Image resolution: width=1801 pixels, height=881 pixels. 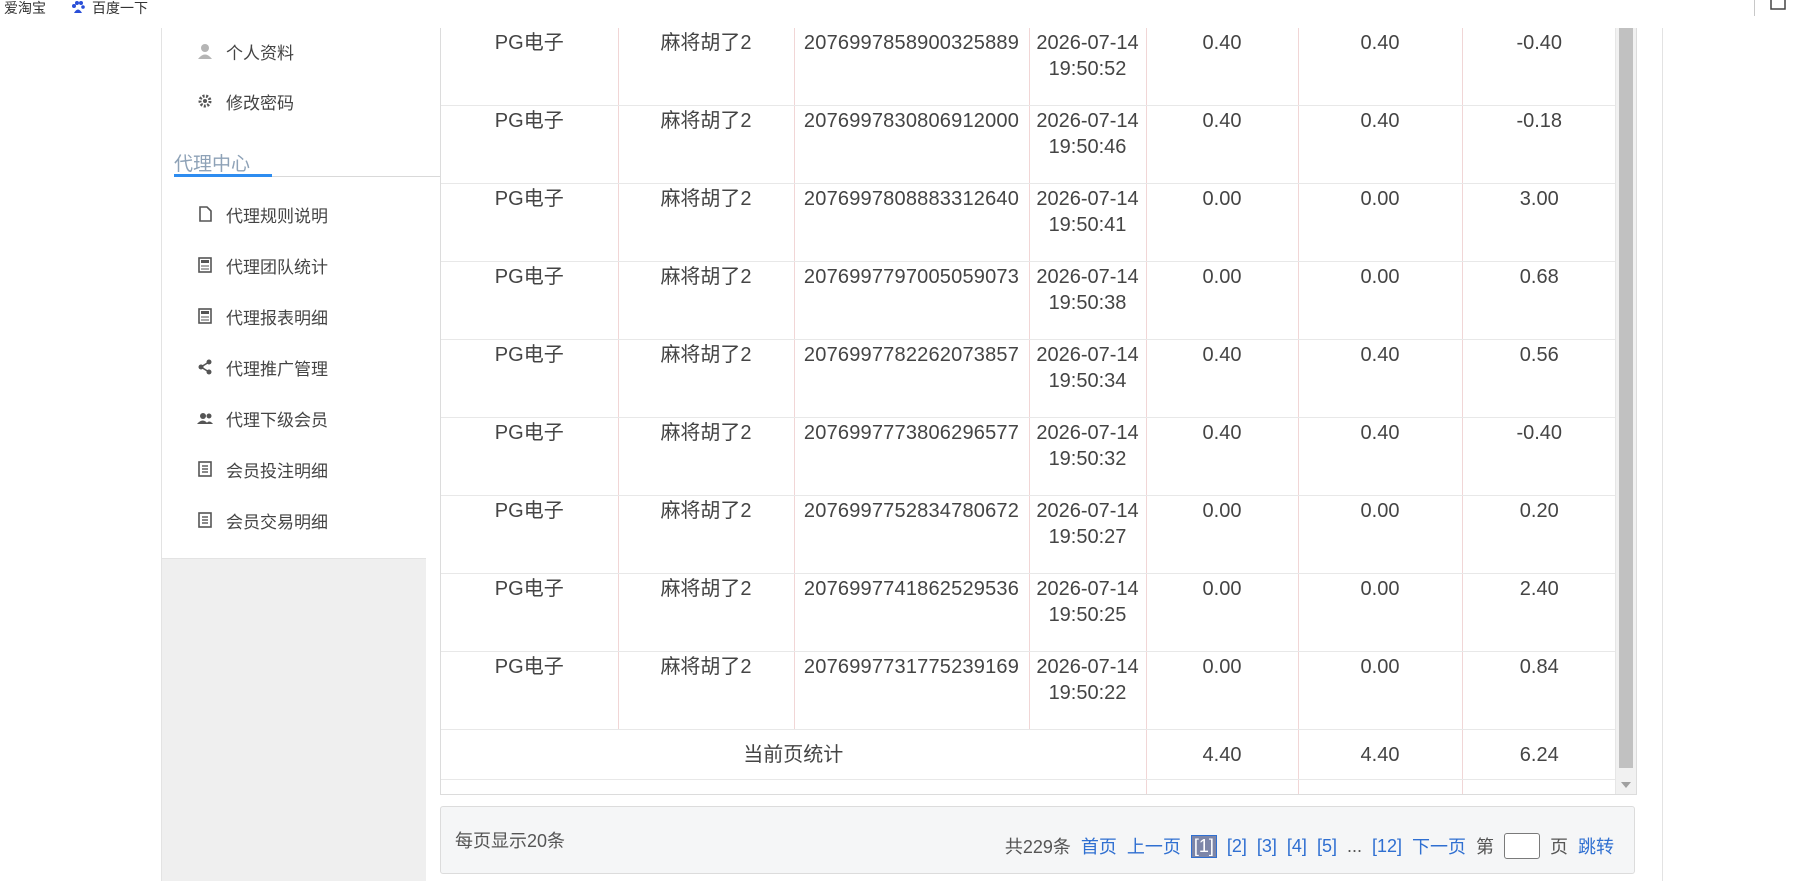 What do you see at coordinates (1267, 846) in the screenshot?
I see `page-link-3: [3]` at bounding box center [1267, 846].